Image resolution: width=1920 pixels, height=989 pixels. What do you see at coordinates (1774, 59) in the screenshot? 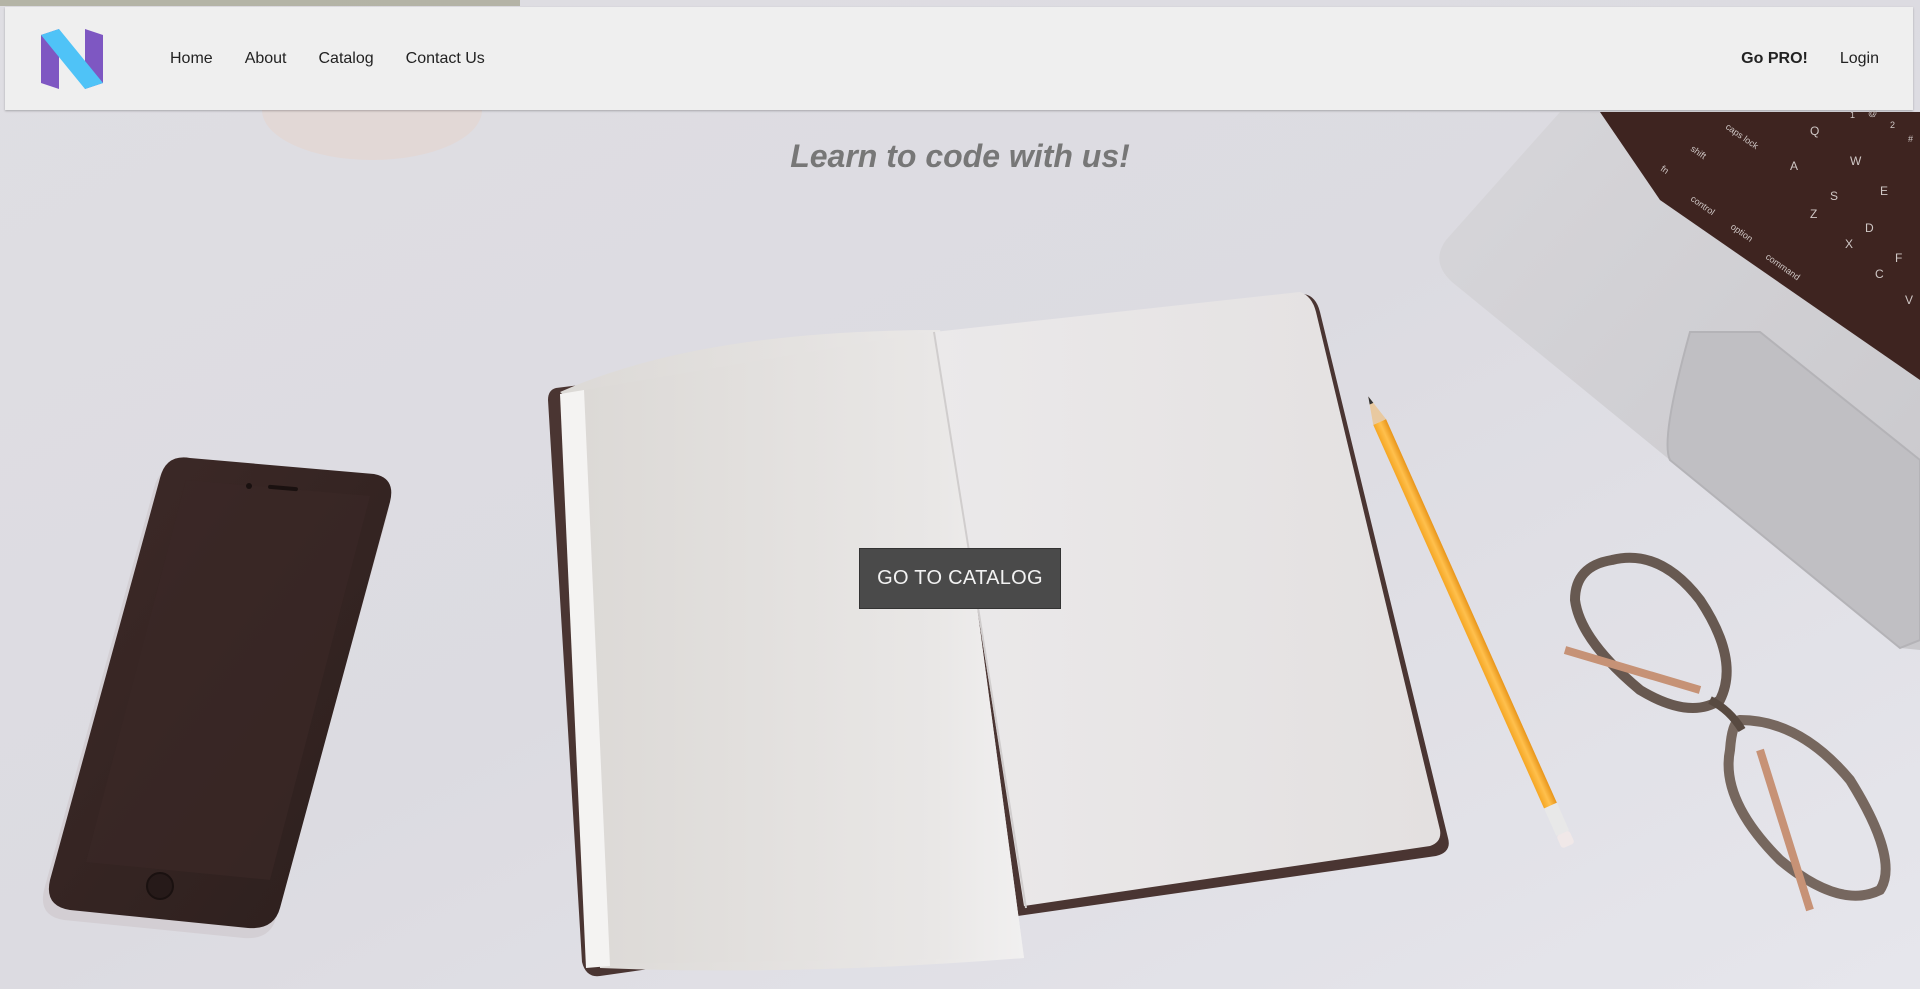
I see `go-pro-link: Go PRO!` at bounding box center [1774, 59].